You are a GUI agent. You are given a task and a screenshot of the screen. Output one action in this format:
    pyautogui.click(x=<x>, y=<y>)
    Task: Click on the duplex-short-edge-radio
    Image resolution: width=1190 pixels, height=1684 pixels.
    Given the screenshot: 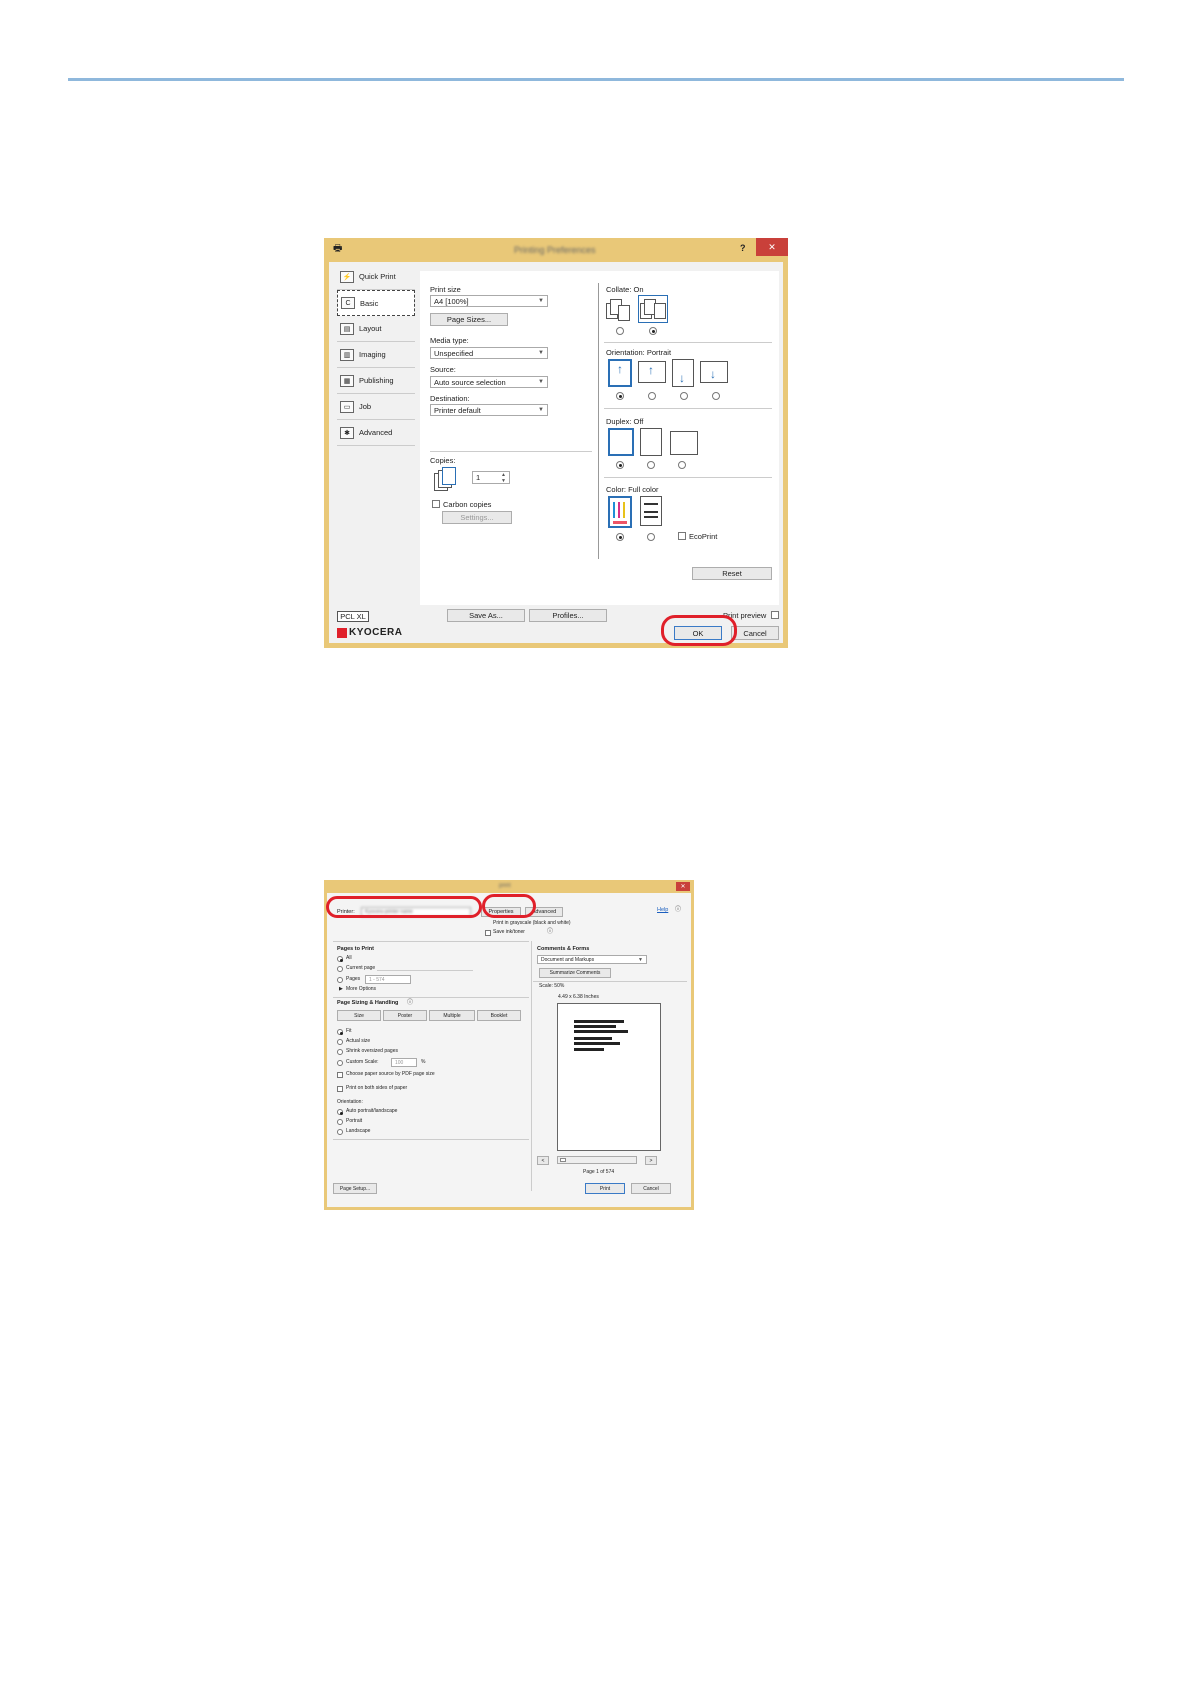 What is the action you would take?
    pyautogui.click(x=682, y=465)
    